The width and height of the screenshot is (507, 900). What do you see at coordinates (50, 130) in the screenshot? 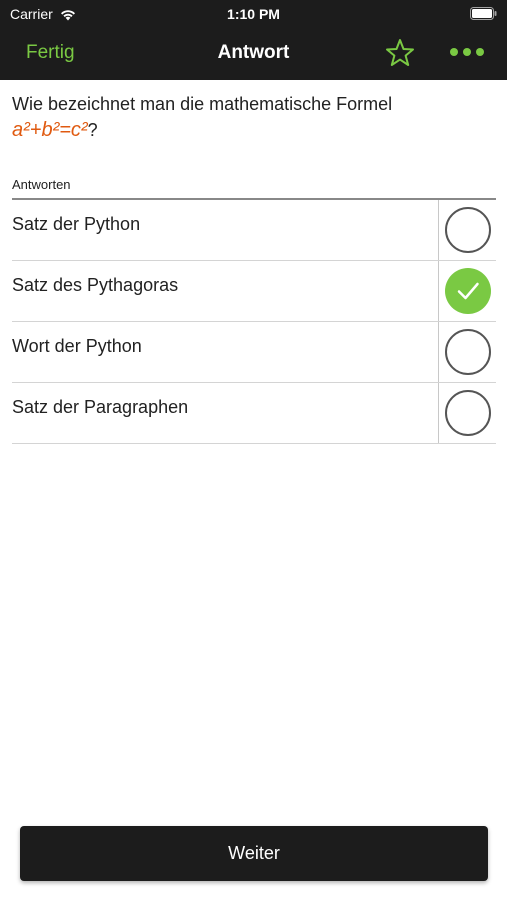
I see `question-formula: a²+b²=c²` at bounding box center [50, 130].